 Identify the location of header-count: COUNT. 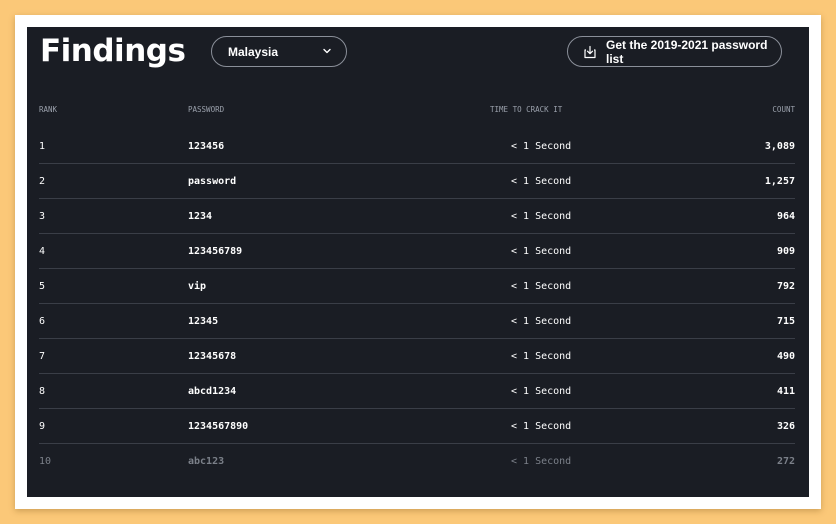
(783, 109).